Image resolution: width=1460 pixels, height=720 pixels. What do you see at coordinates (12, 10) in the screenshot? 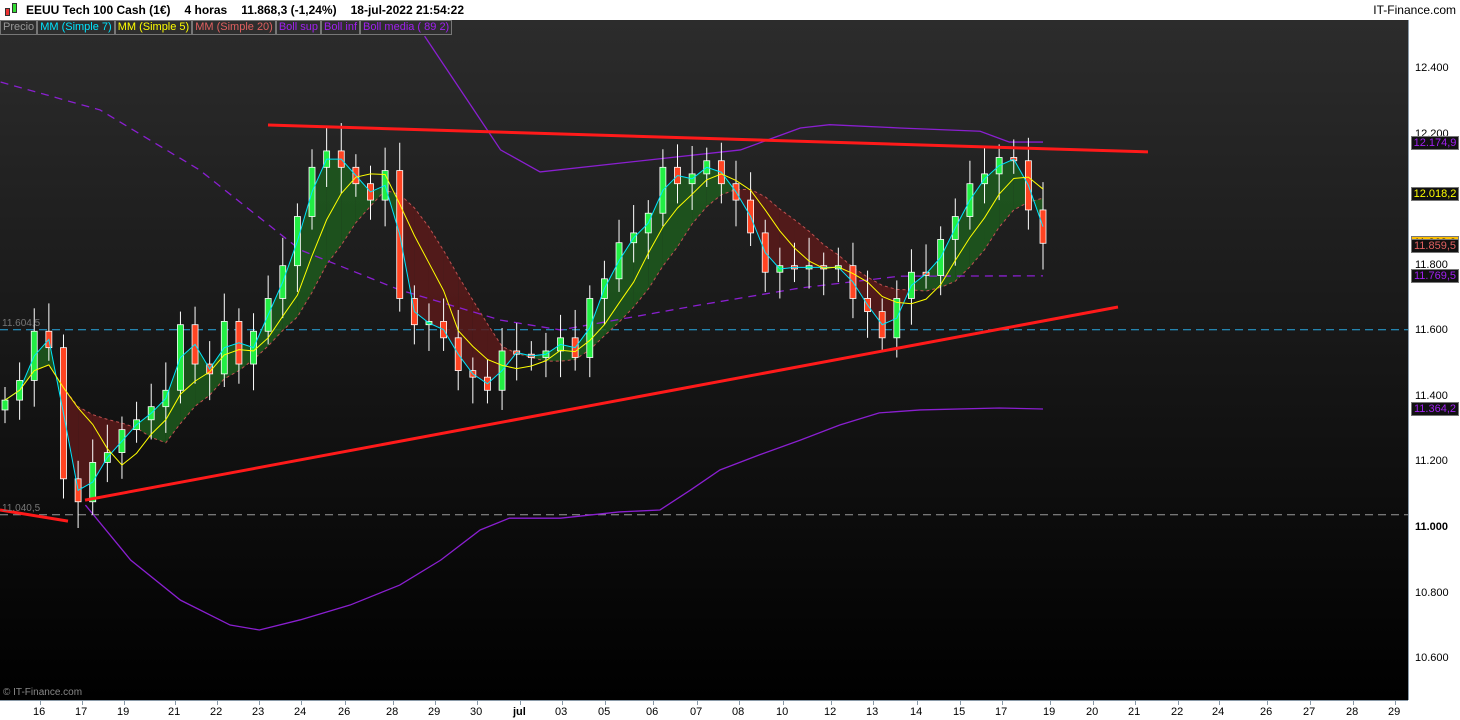
I see `candlestick-icon` at bounding box center [12, 10].